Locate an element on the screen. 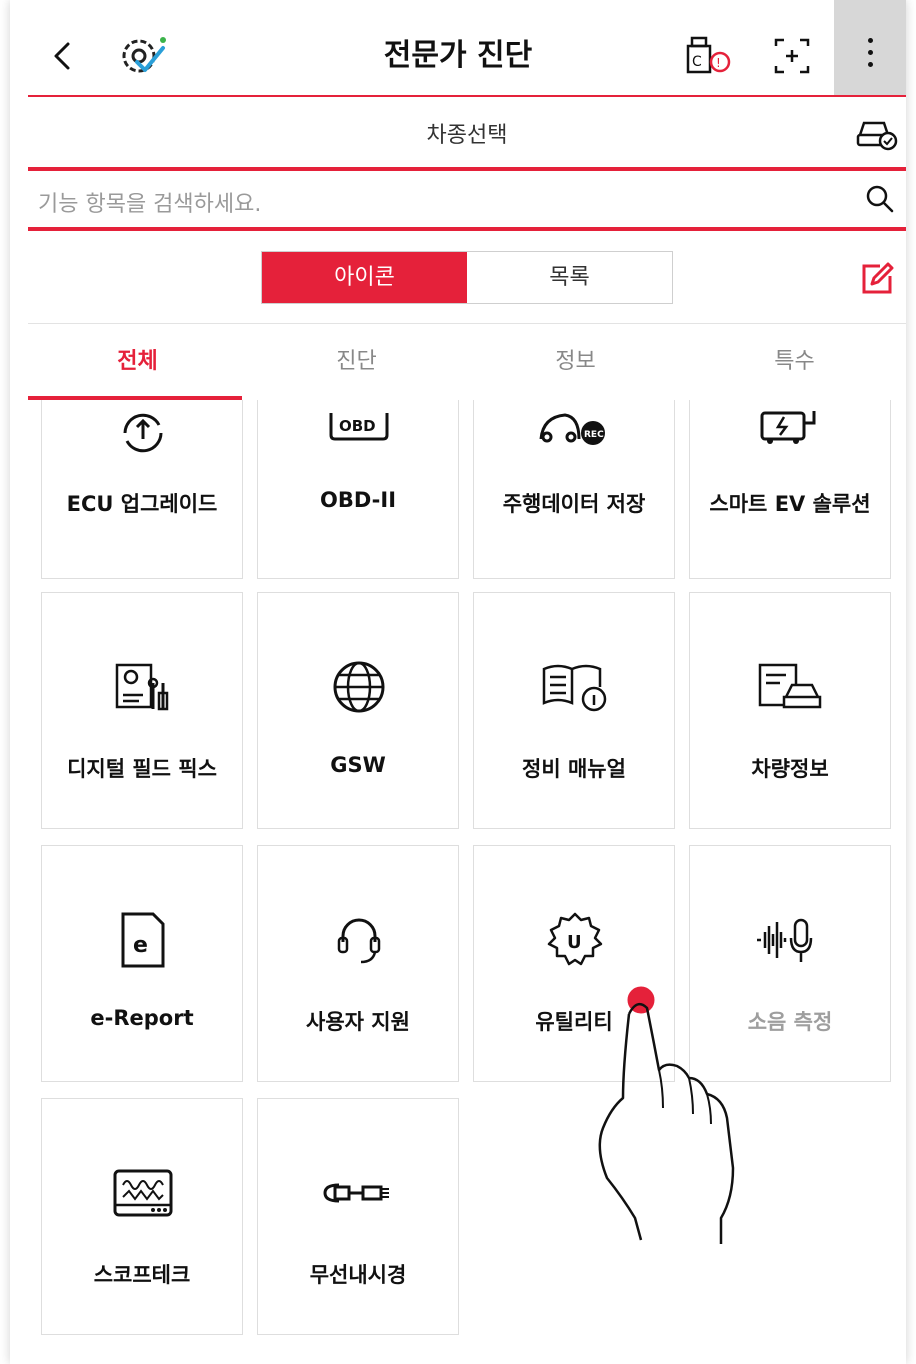 This screenshot has width=916, height=1364. tab-all: 전체 is located at coordinates (137, 362).